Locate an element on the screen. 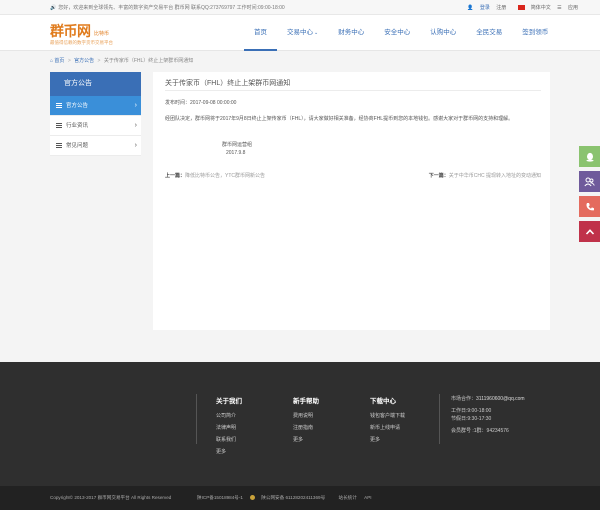 This screenshot has height=510, width=600. nav-signin-coin: 签到领币 is located at coordinates (535, 33).